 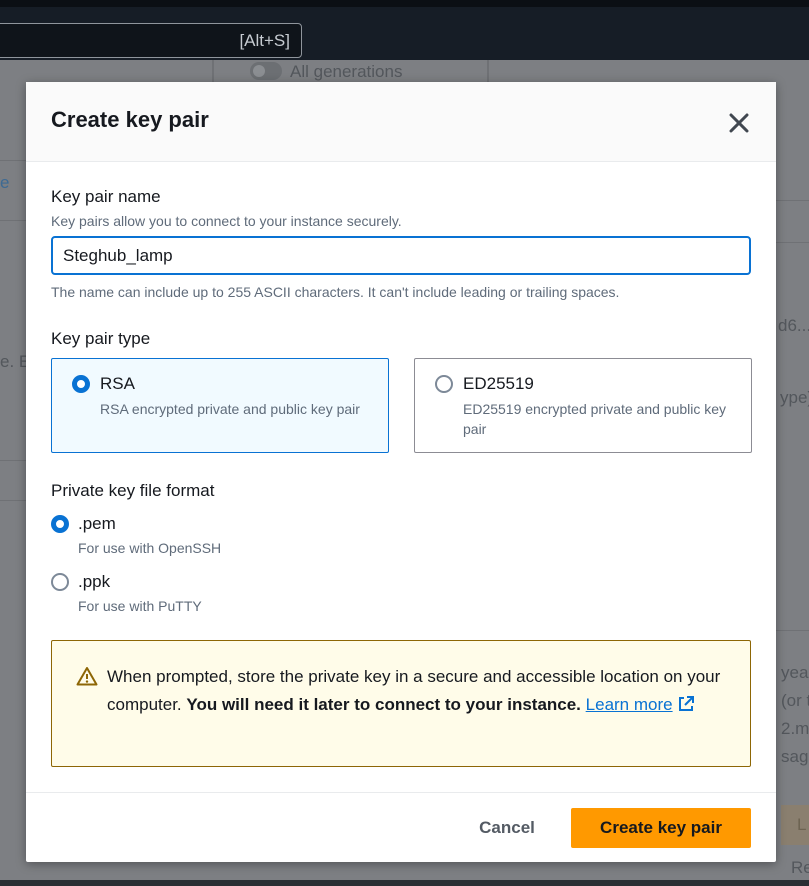 What do you see at coordinates (794, 397) in the screenshot?
I see `bg-fragment: ype)` at bounding box center [794, 397].